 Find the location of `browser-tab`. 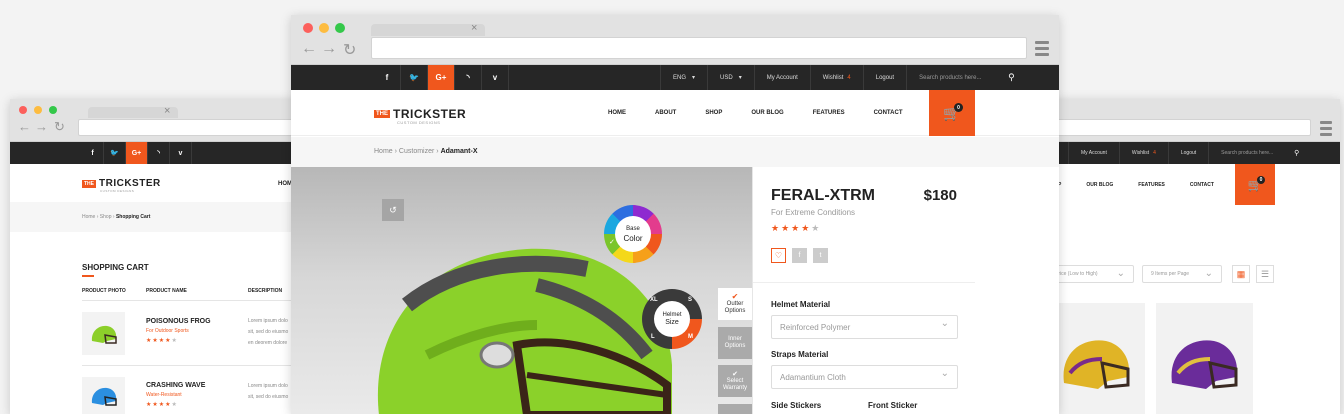

browser-tab is located at coordinates (428, 30).